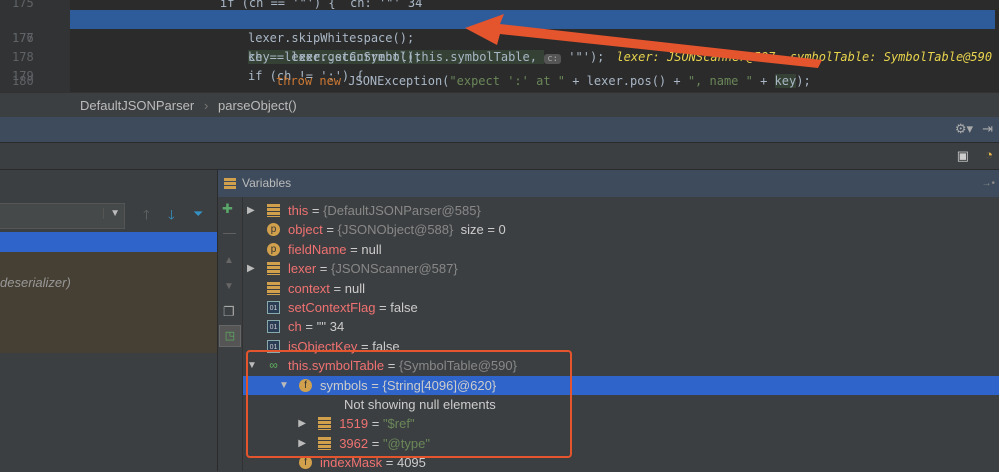  What do you see at coordinates (621, 288) in the screenshot?
I see `variable-row-context: context = null` at bounding box center [621, 288].